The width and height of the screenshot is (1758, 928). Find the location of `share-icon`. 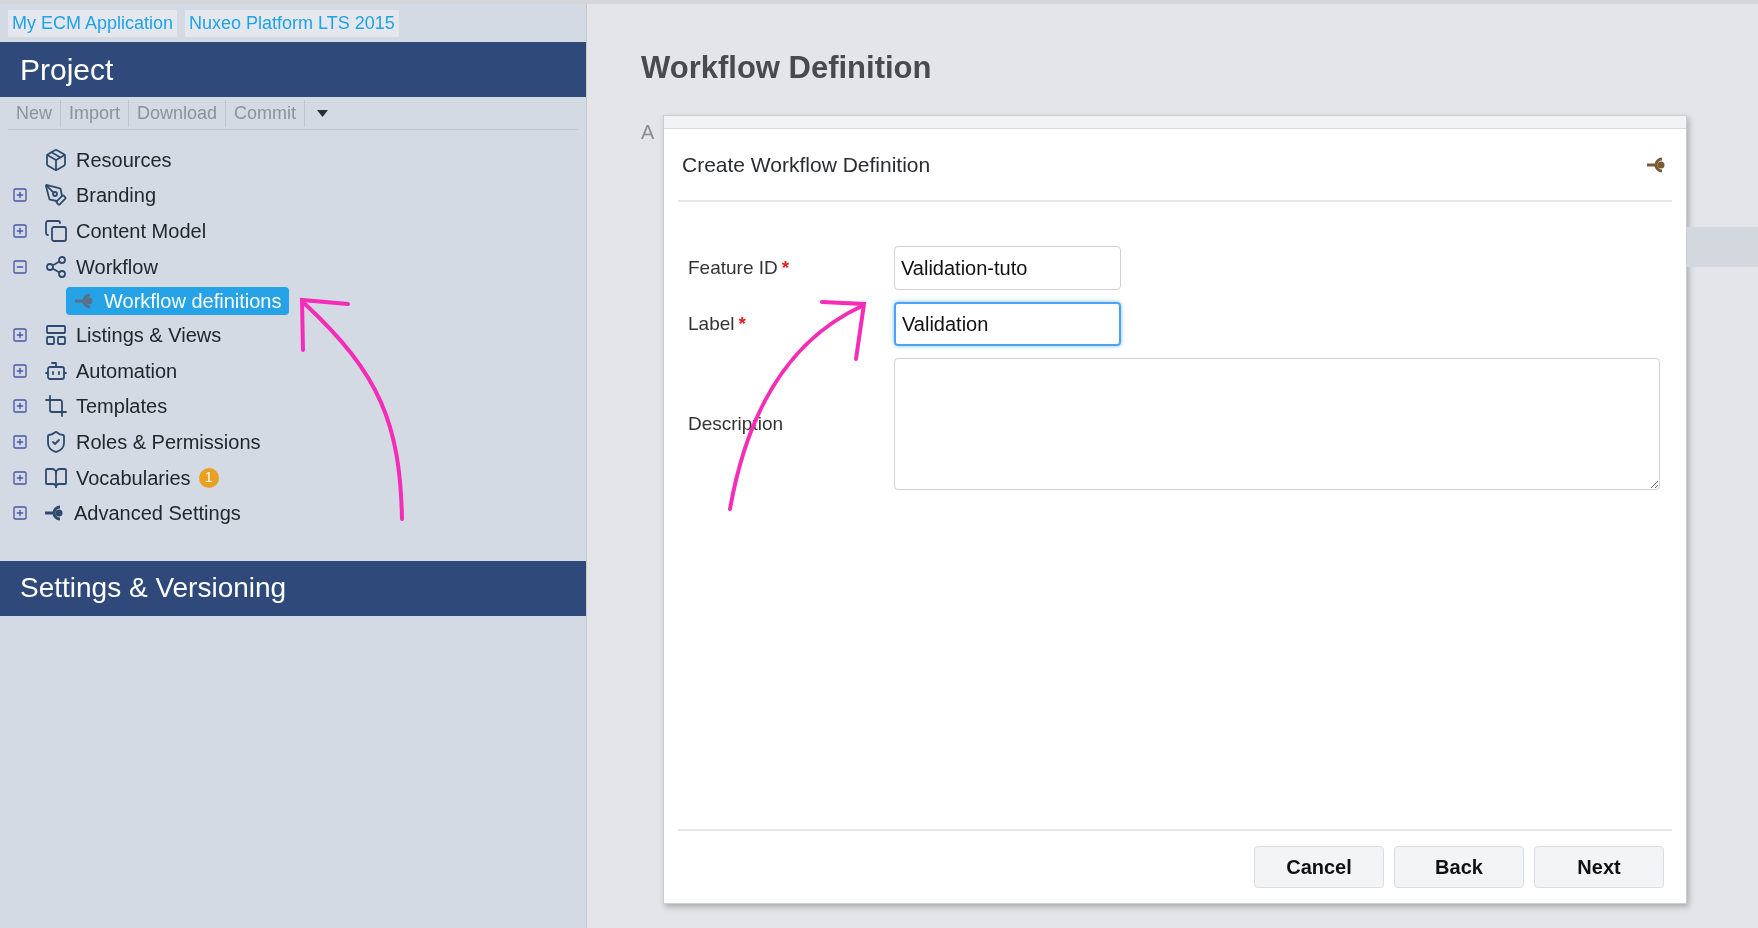

share-icon is located at coordinates (56, 266).